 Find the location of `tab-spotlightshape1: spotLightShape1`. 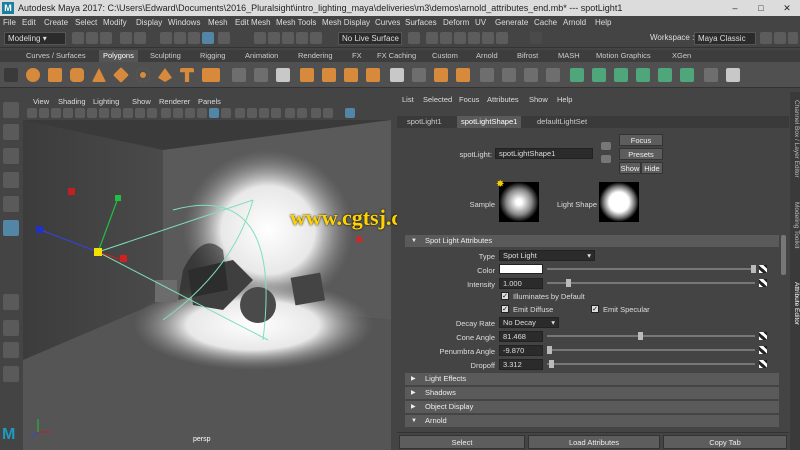

tab-spotlightshape1: spotLightShape1 is located at coordinates (489, 122).